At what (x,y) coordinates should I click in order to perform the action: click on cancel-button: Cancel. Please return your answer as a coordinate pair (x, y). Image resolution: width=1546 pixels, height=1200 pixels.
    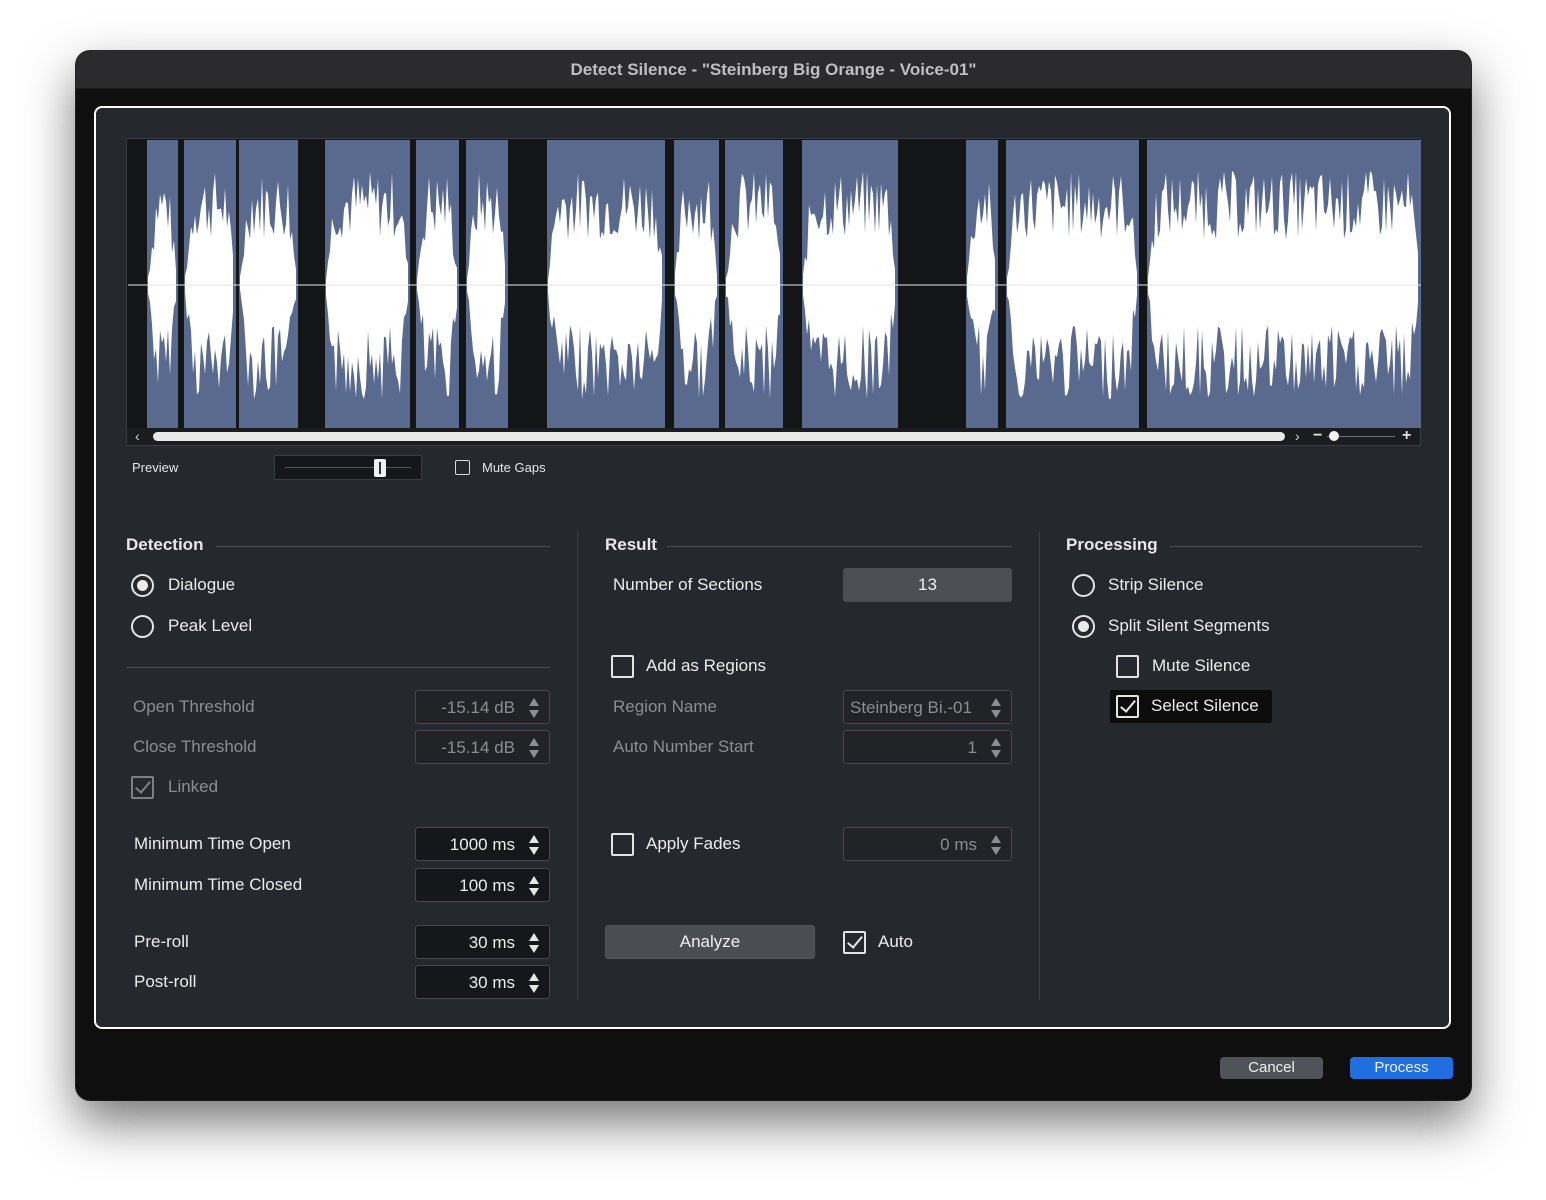
    Looking at the image, I should click on (1271, 1068).